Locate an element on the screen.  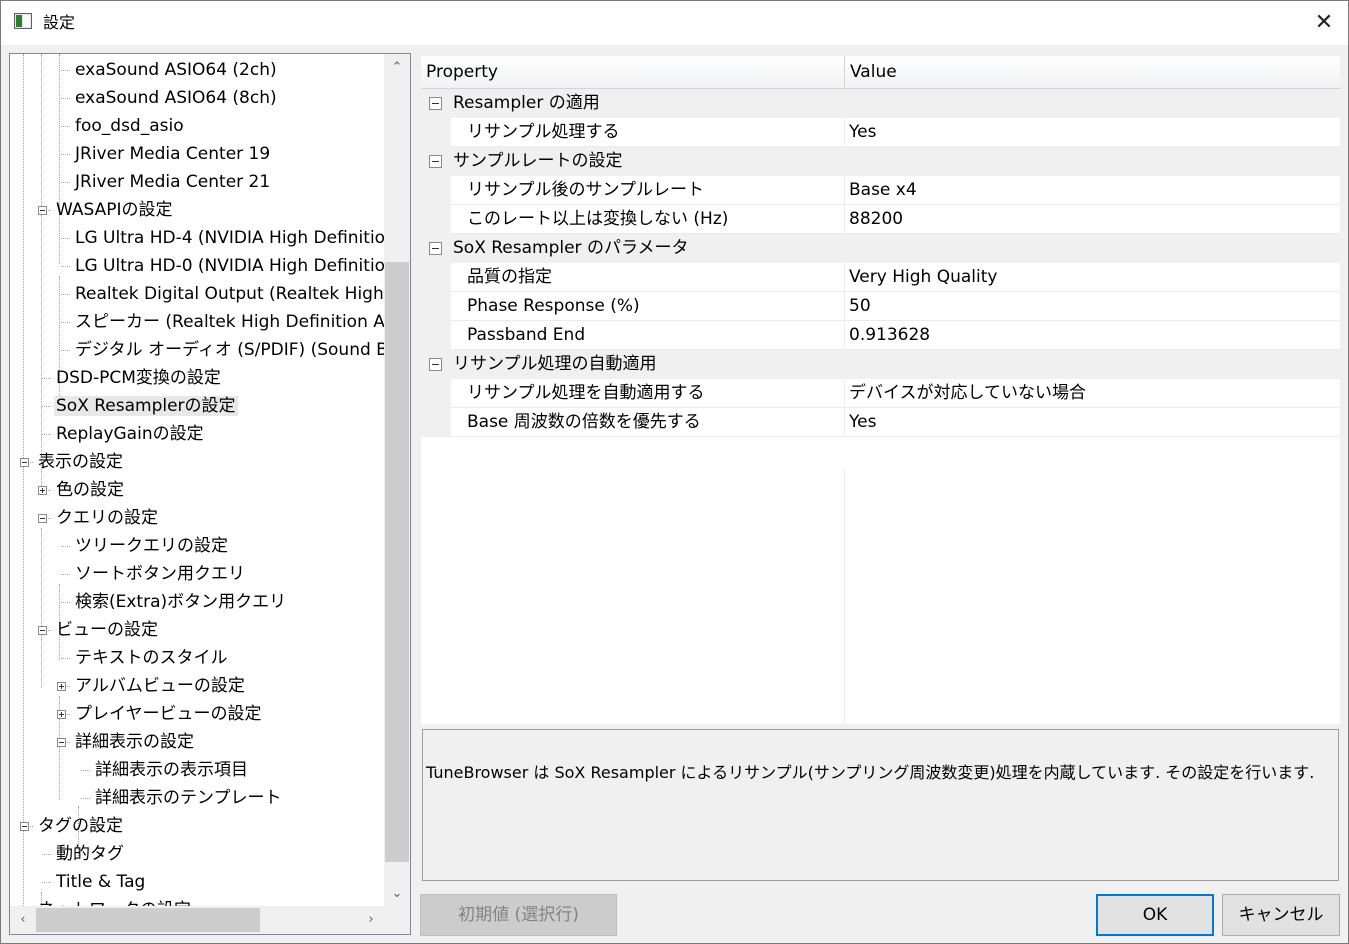
tree-item-label: 動的タグ is located at coordinates (90, 854).